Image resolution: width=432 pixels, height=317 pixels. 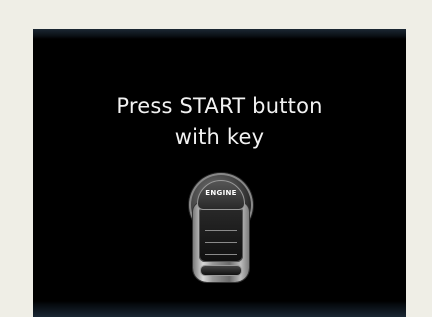 What do you see at coordinates (219, 137) in the screenshot?
I see `message-line-2: with key` at bounding box center [219, 137].